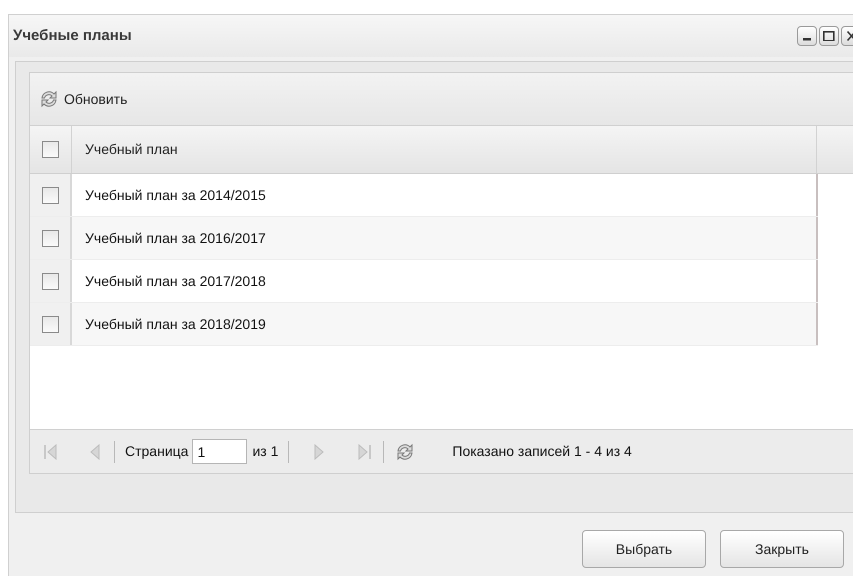 The image size is (853, 576). I want to click on close-icon, so click(849, 36).